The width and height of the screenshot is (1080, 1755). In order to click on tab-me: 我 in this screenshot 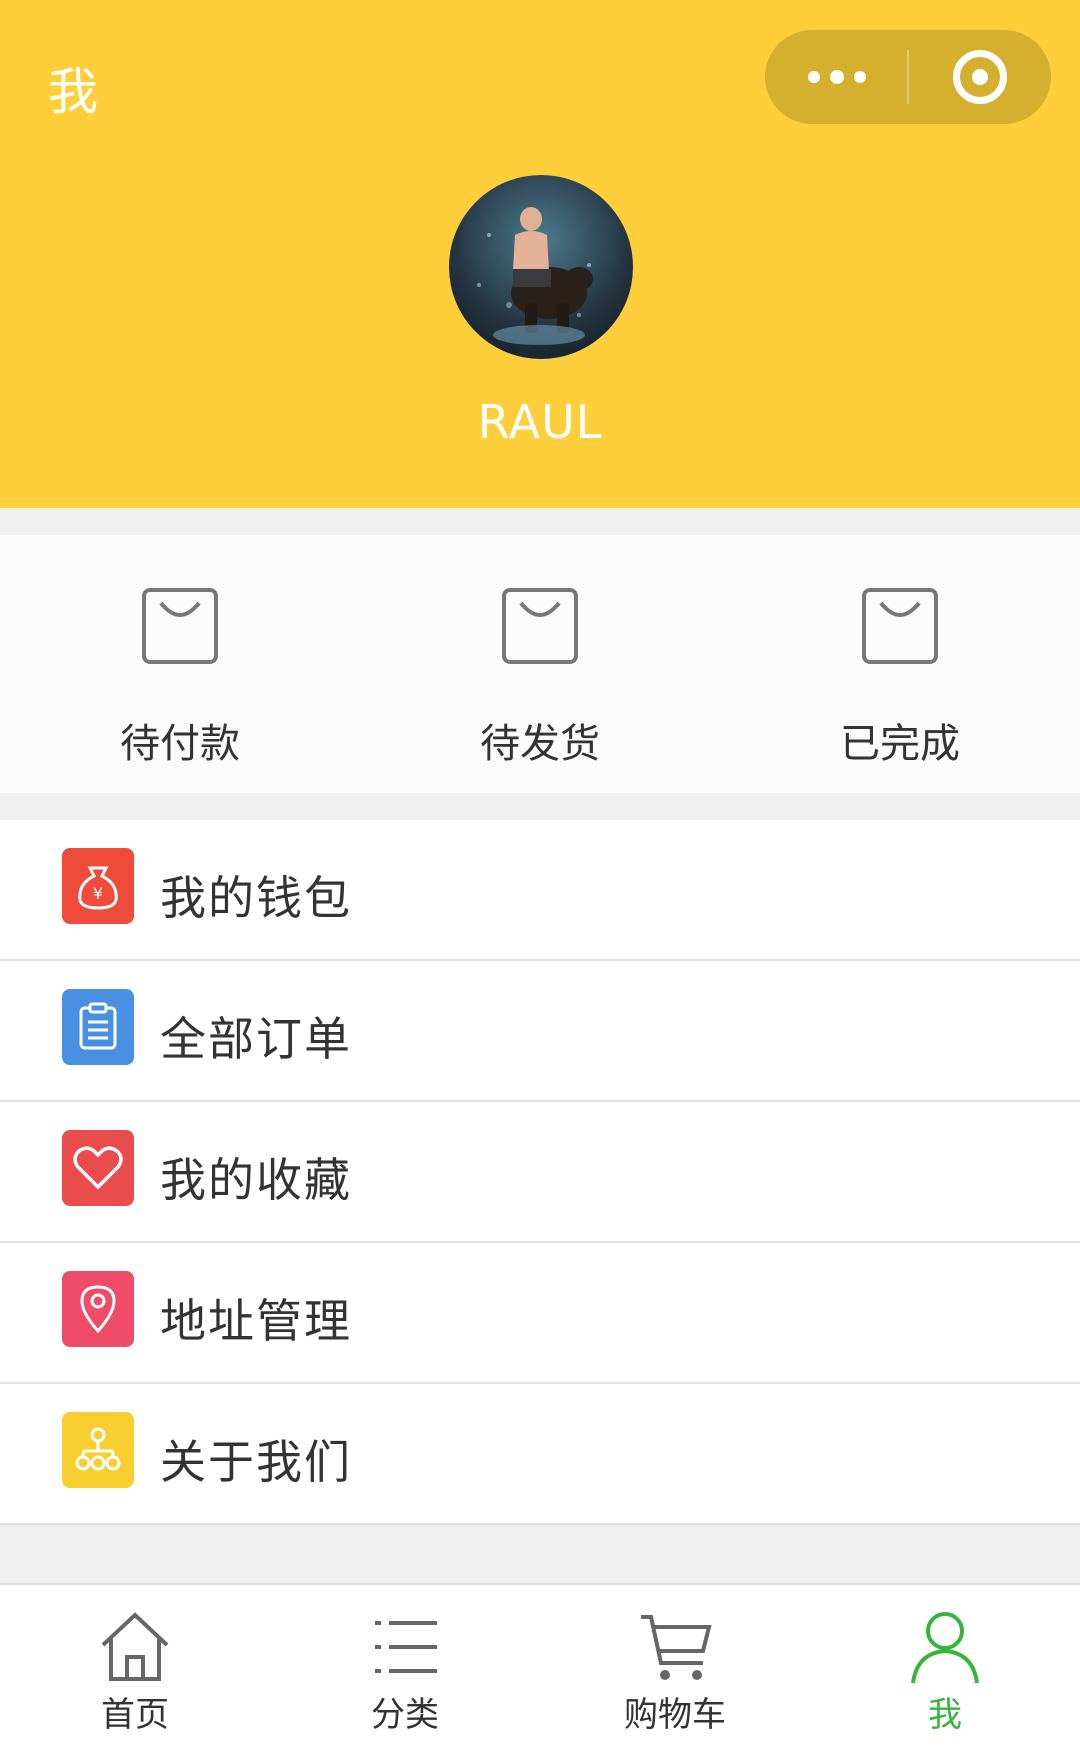, I will do `click(945, 1670)`.